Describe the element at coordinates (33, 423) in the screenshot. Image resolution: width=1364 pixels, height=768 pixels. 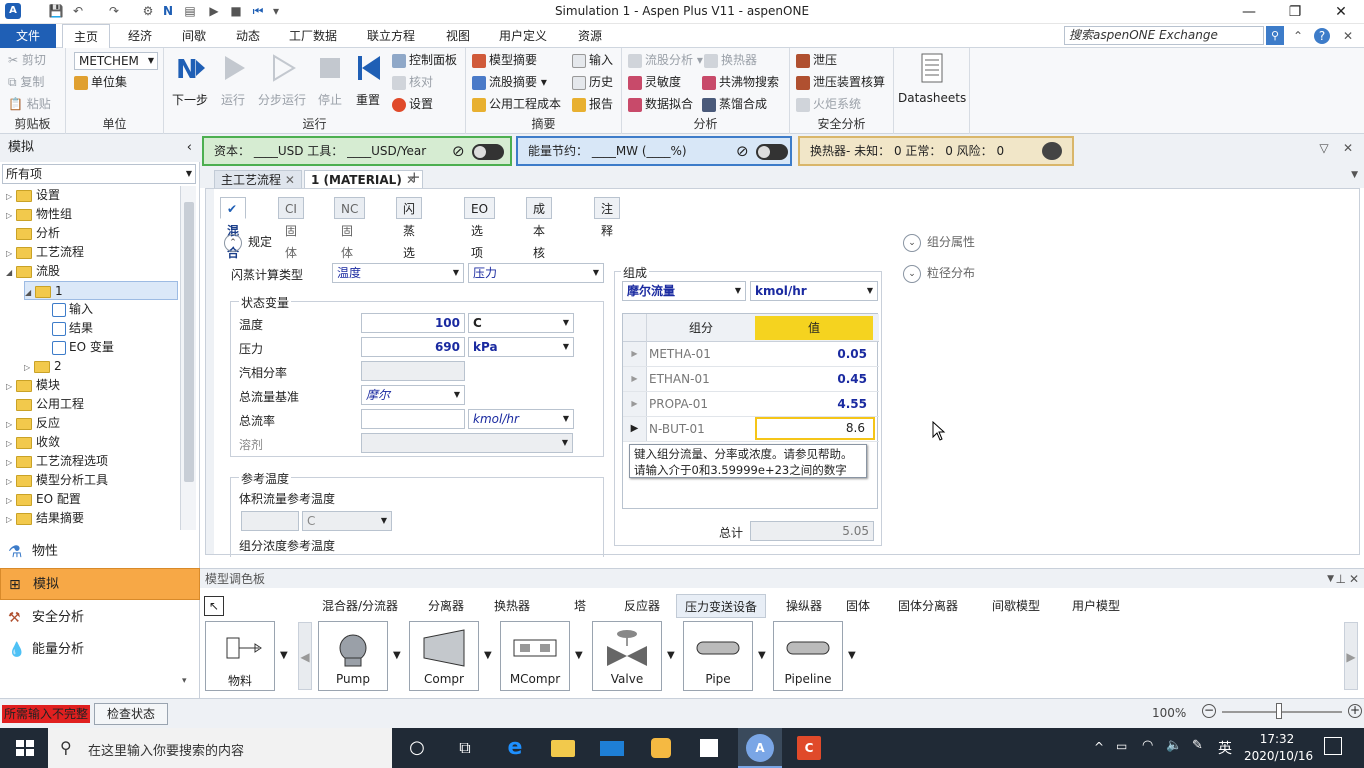
I see `tree-item: ▷ 反应` at that location.